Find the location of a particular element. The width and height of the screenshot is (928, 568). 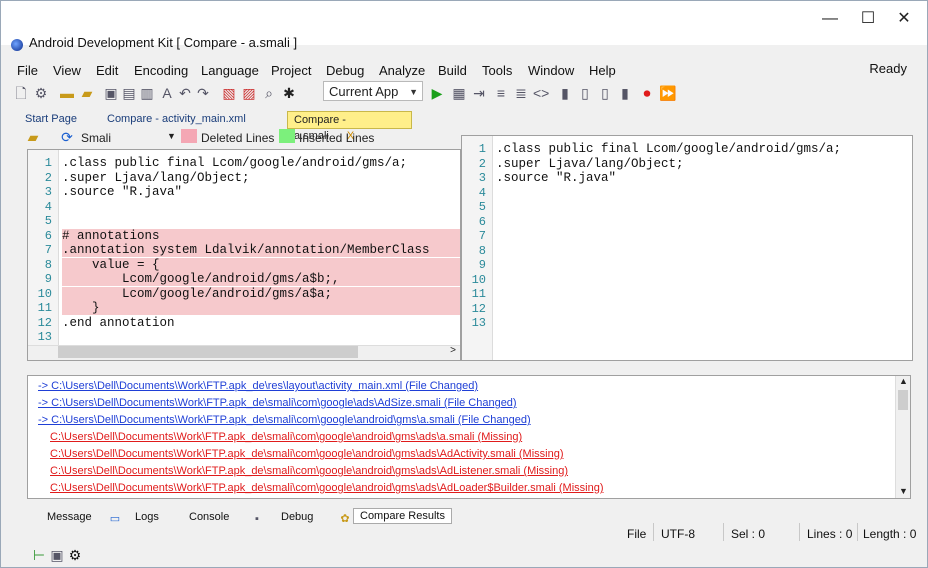

target-app-value: Current App is located at coordinates (364, 91).